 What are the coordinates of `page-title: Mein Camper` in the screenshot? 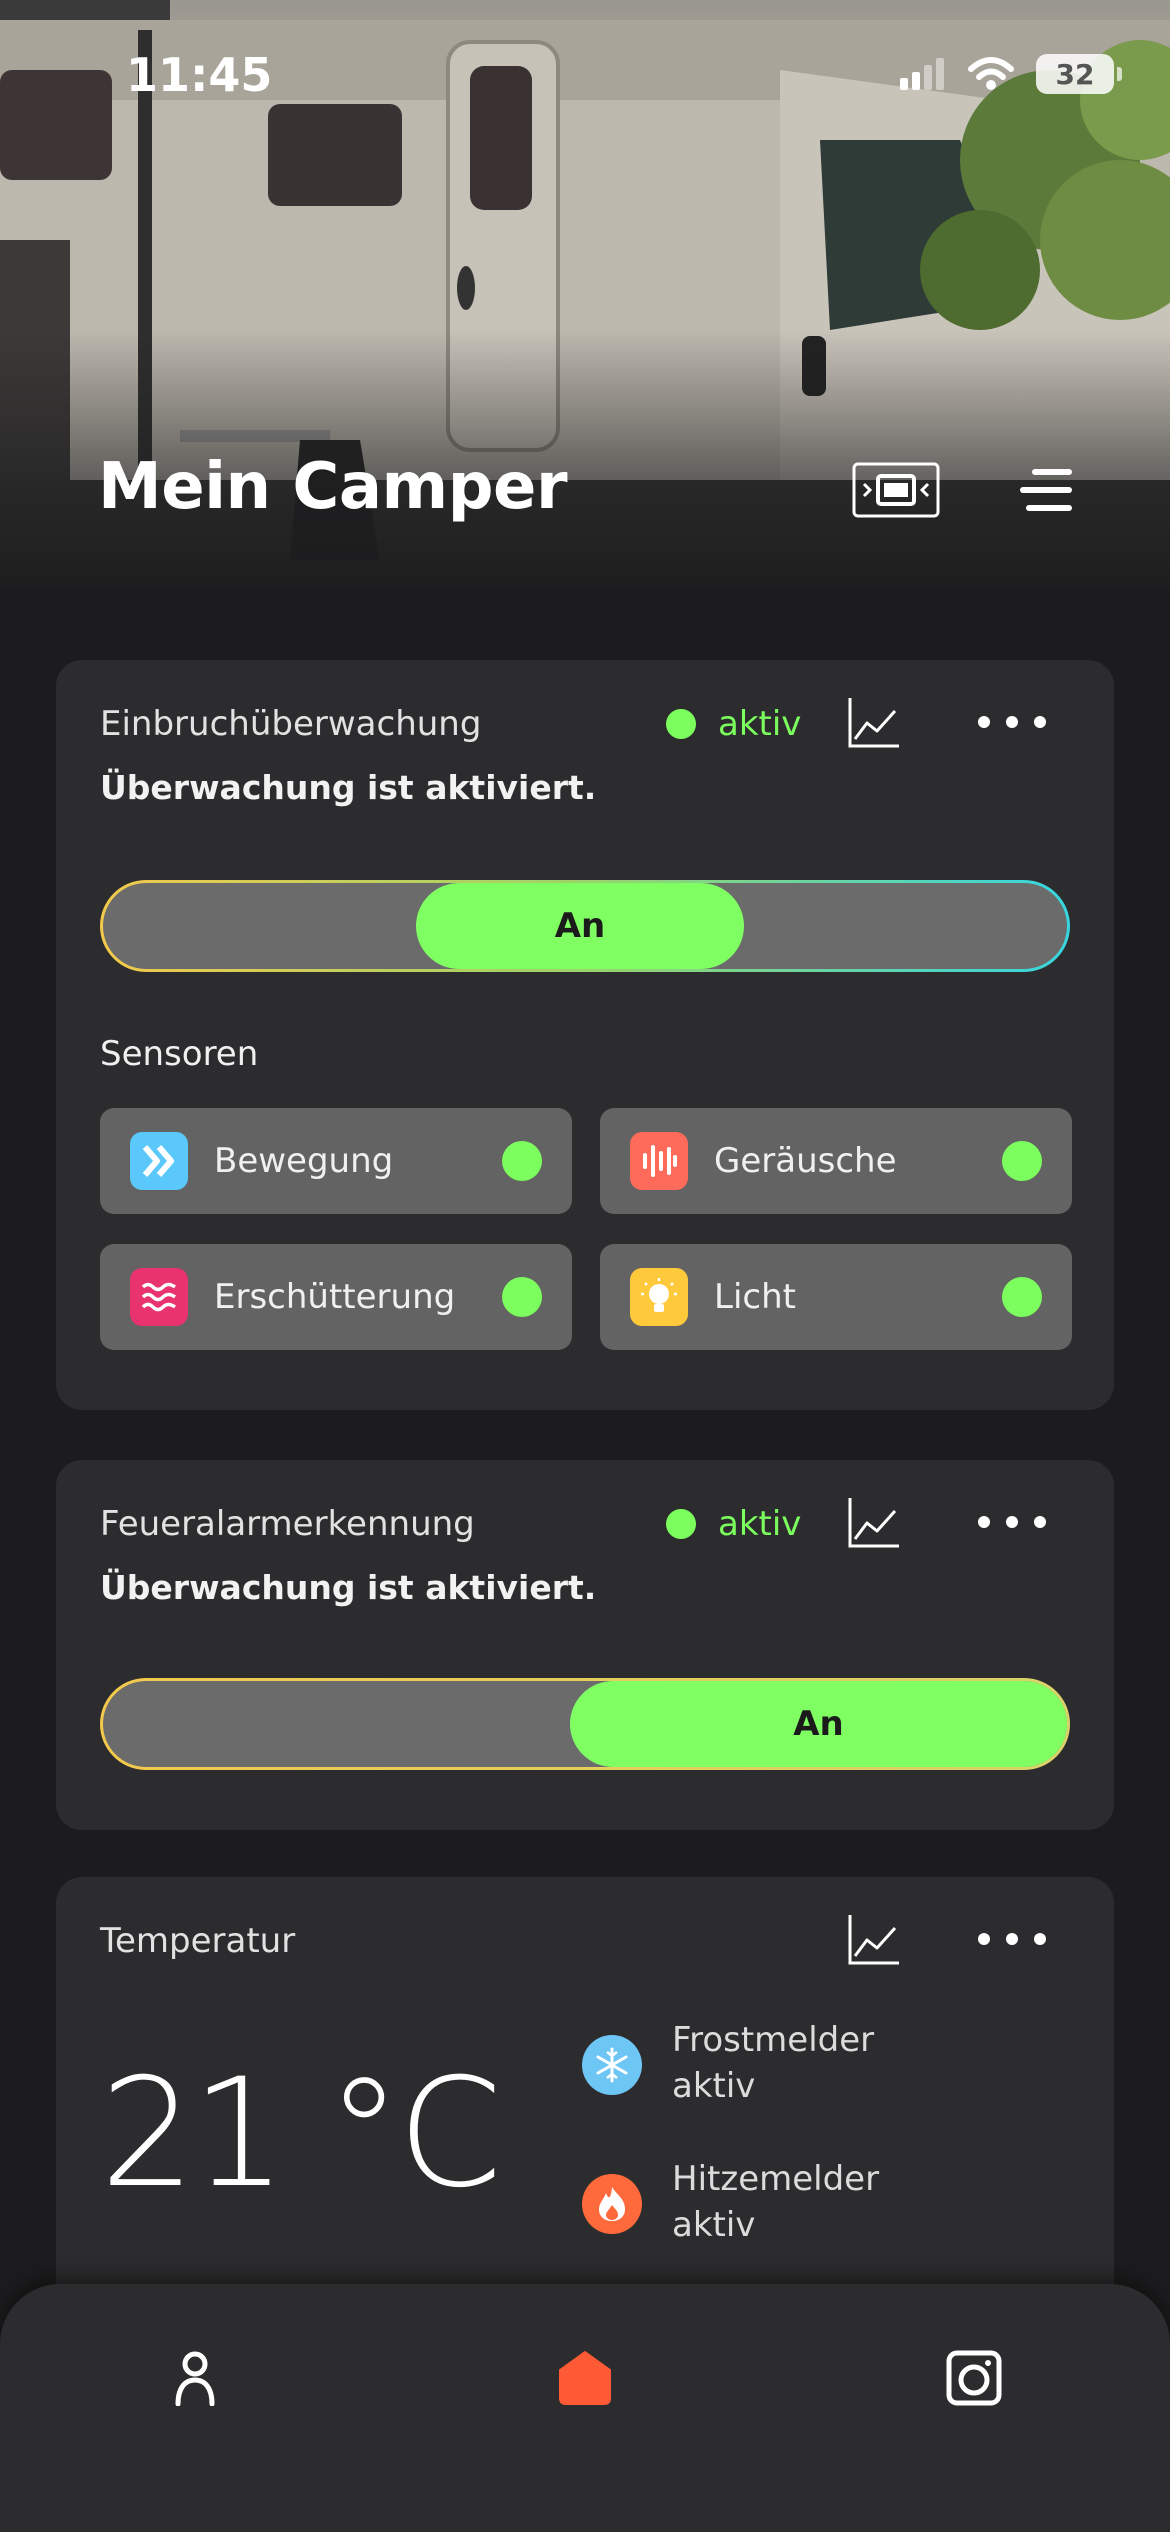 It's located at (333, 487).